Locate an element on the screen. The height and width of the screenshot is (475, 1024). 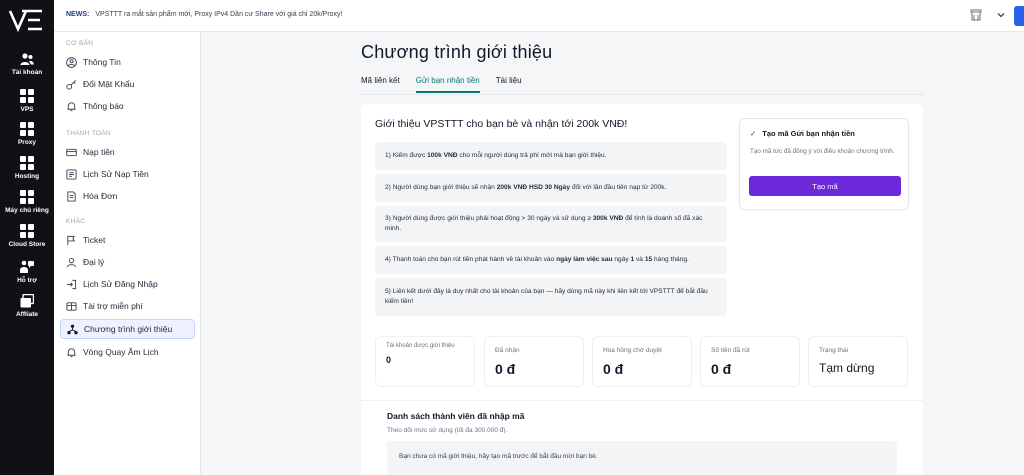
section-basic: CƠ BẢN is located at coordinates (80, 43).